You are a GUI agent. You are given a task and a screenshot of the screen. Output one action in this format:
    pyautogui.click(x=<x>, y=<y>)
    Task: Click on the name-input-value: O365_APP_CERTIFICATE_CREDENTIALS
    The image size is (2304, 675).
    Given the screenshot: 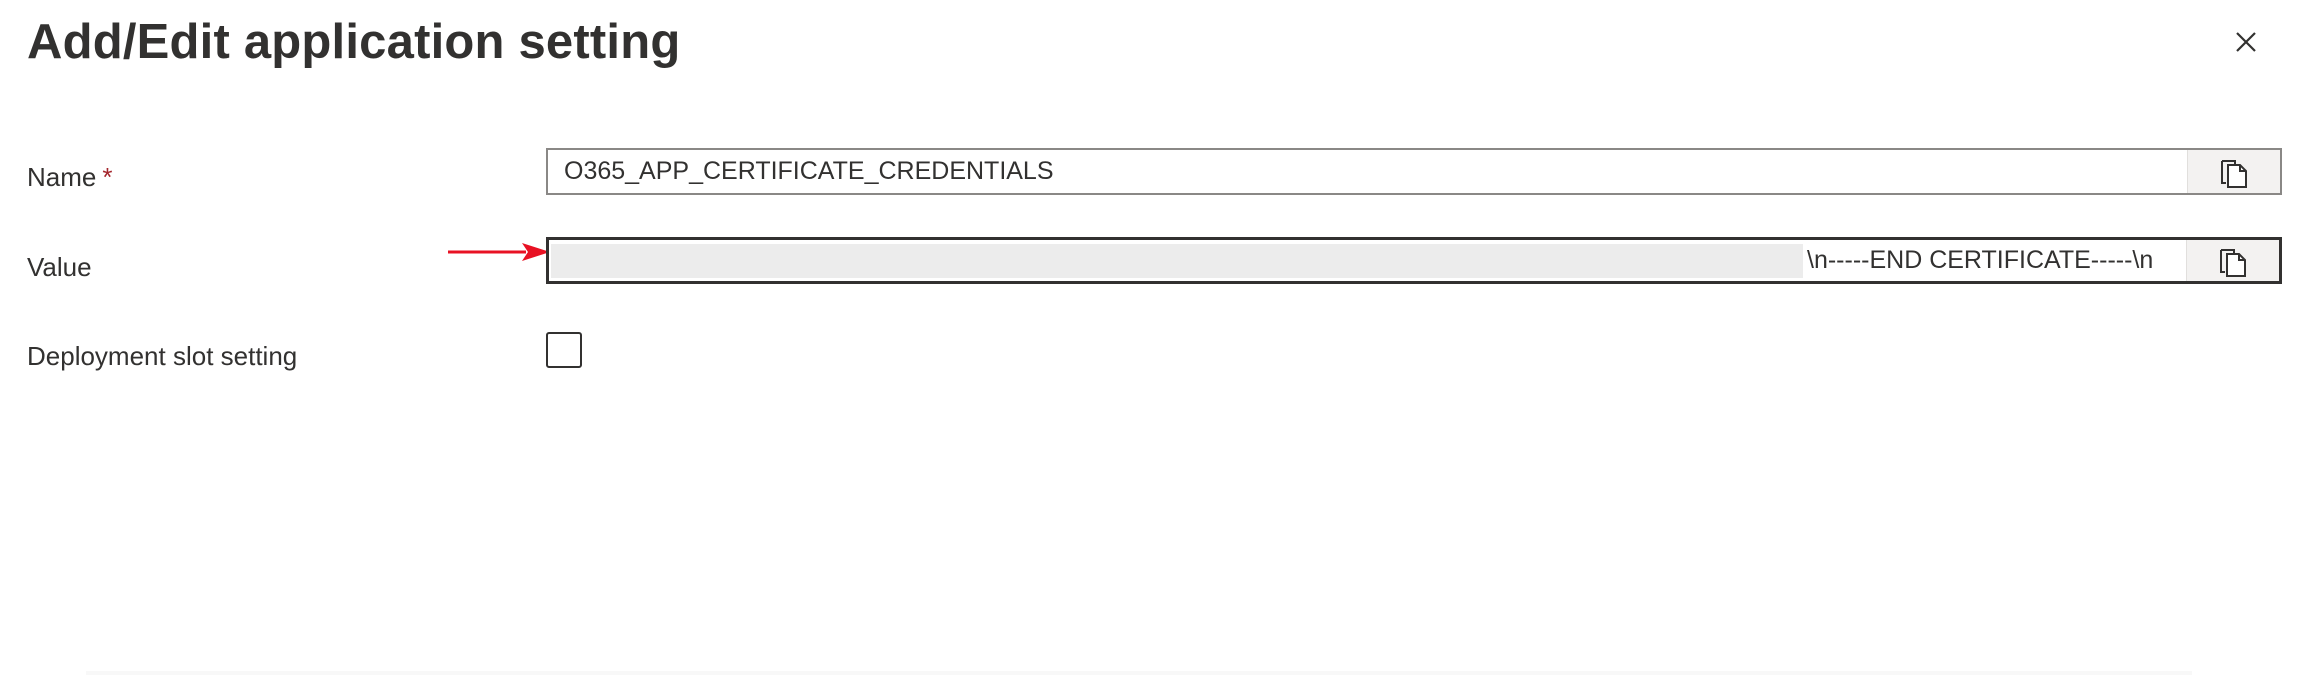 What is the action you would take?
    pyautogui.click(x=809, y=171)
    